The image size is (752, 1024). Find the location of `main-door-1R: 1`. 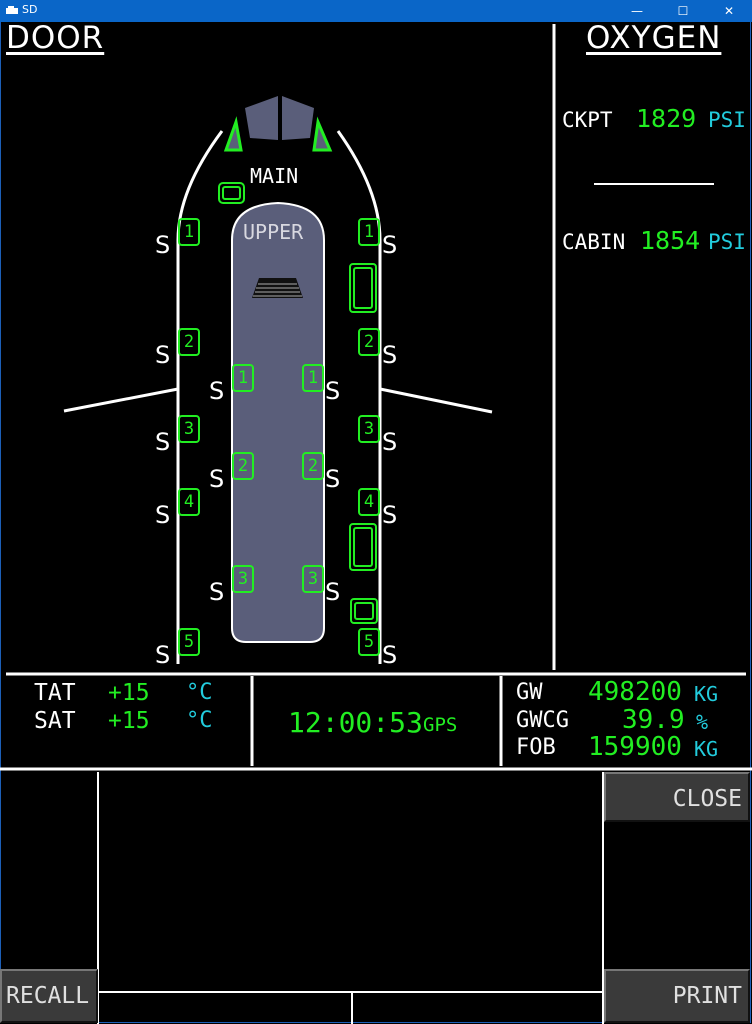

main-door-1R: 1 is located at coordinates (369, 232).